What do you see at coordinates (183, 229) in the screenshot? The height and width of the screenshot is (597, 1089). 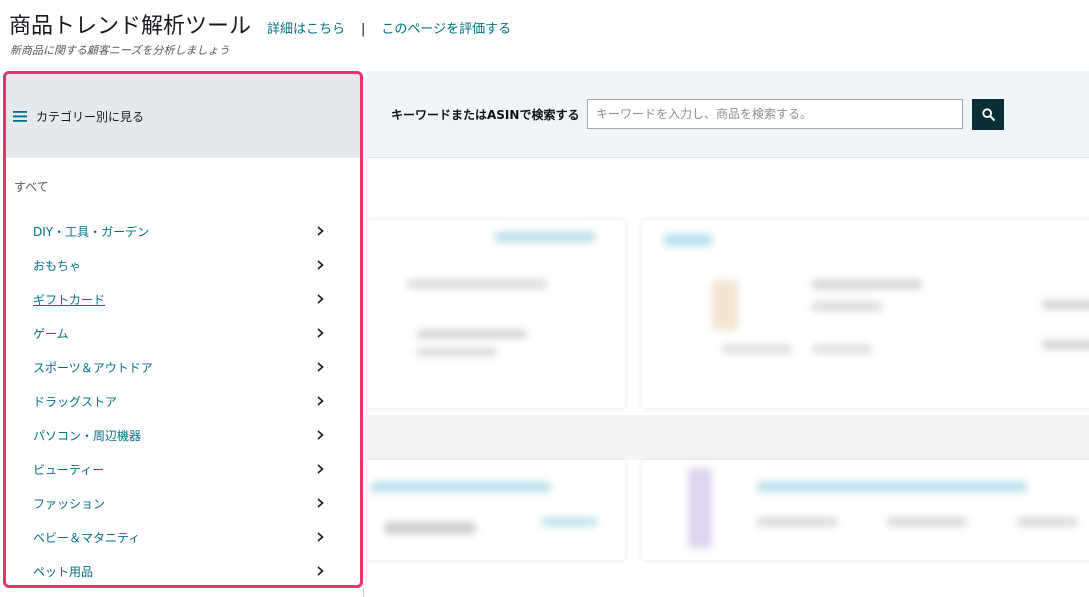 I see `category-item: DIY・工具・ガーデン` at bounding box center [183, 229].